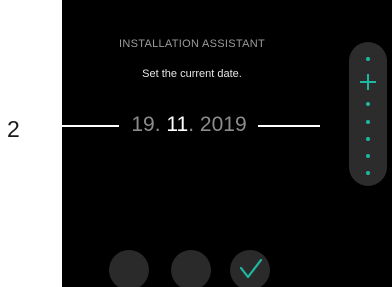 This screenshot has width=392, height=287. What do you see at coordinates (129, 268) in the screenshot?
I see `left-softkey` at bounding box center [129, 268].